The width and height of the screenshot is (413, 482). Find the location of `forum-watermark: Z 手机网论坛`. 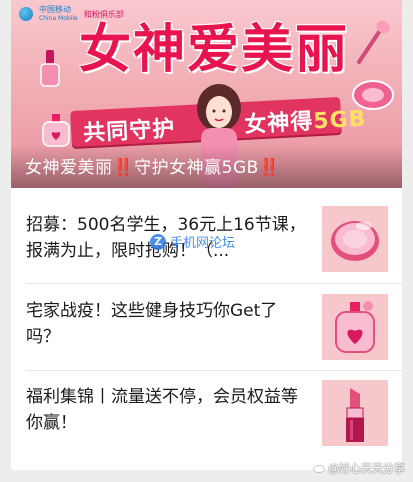

forum-watermark: Z 手机网论坛 is located at coordinates (192, 241).